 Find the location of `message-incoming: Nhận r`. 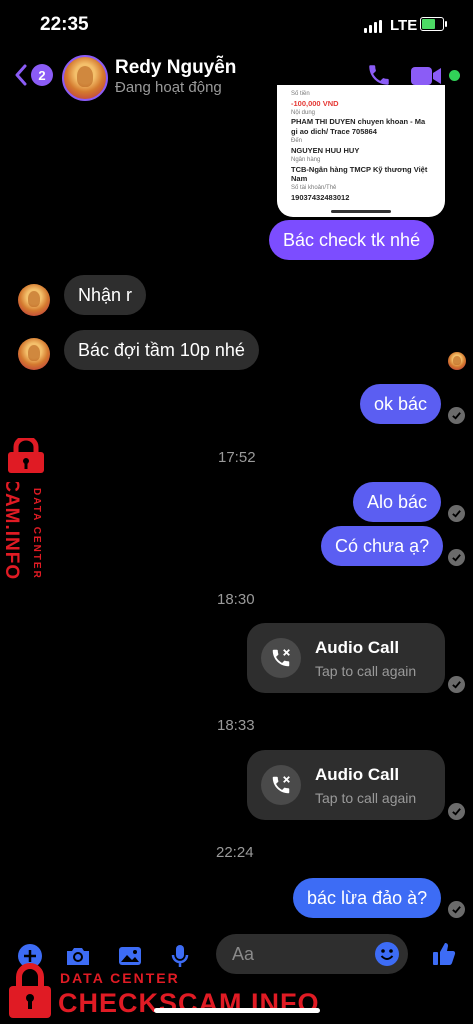

message-incoming: Nhận r is located at coordinates (105, 295).